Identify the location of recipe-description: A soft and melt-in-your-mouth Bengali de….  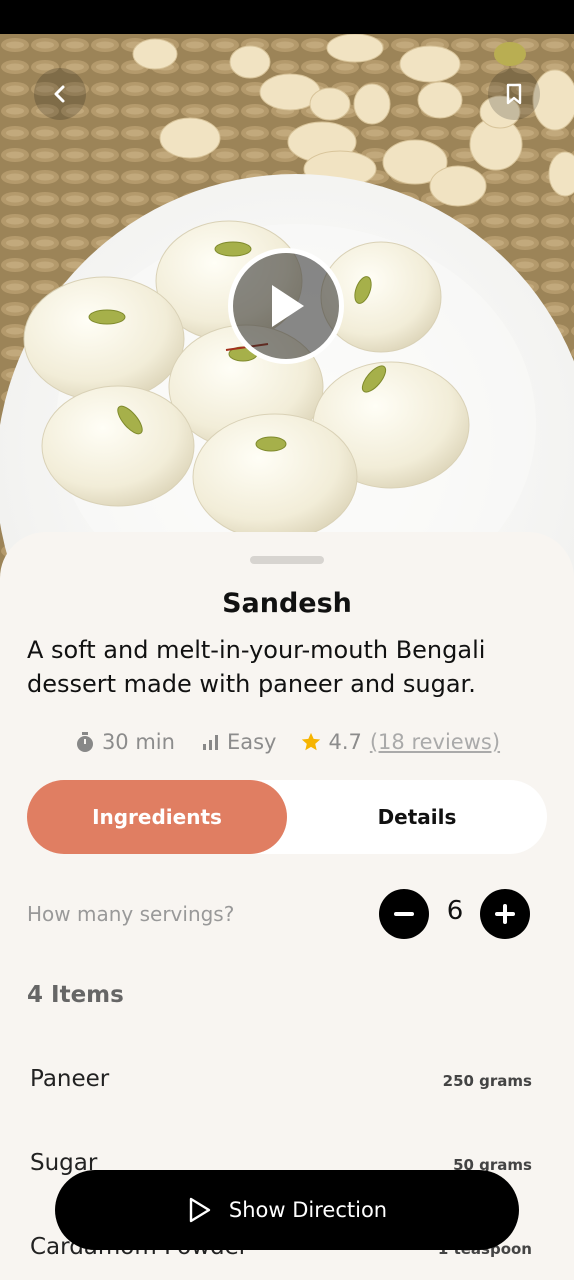
(256, 667).